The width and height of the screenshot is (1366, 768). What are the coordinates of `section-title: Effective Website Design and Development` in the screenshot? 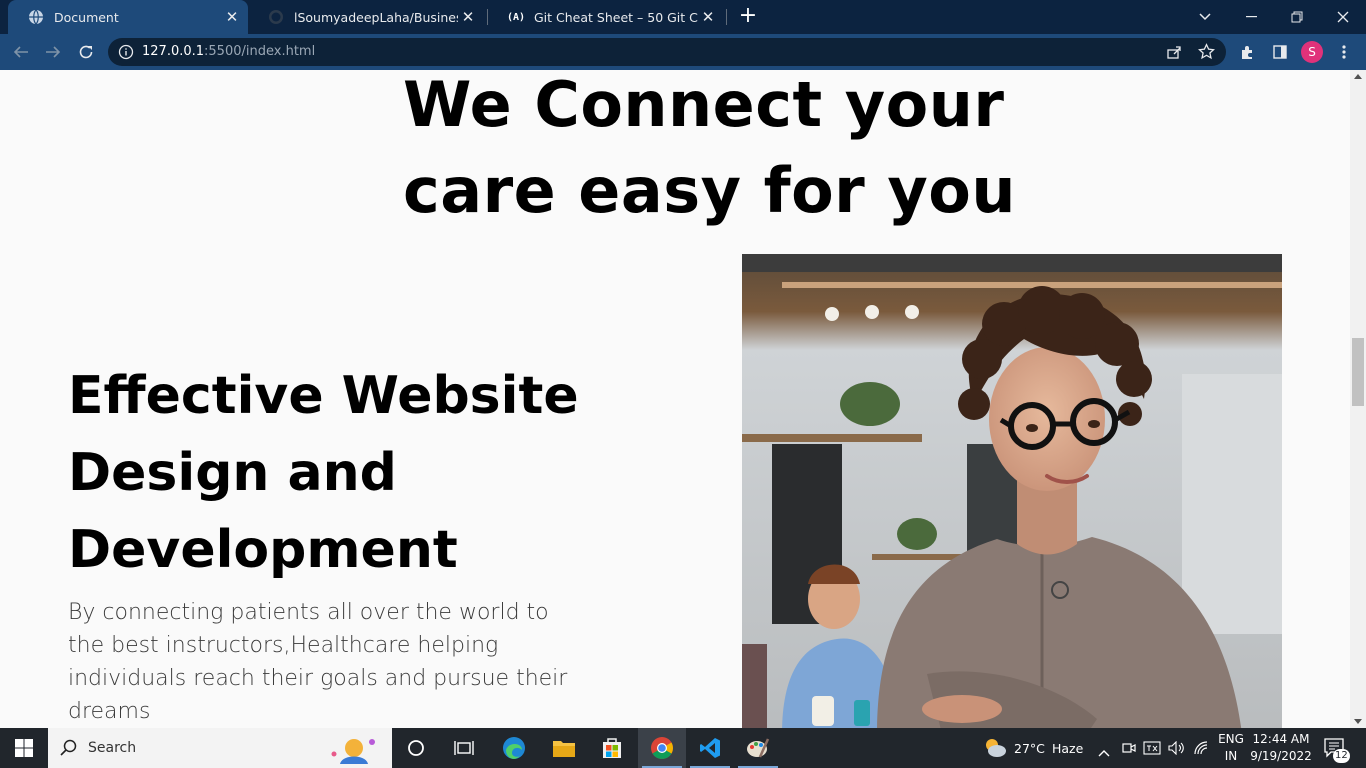 It's located at (348, 473).